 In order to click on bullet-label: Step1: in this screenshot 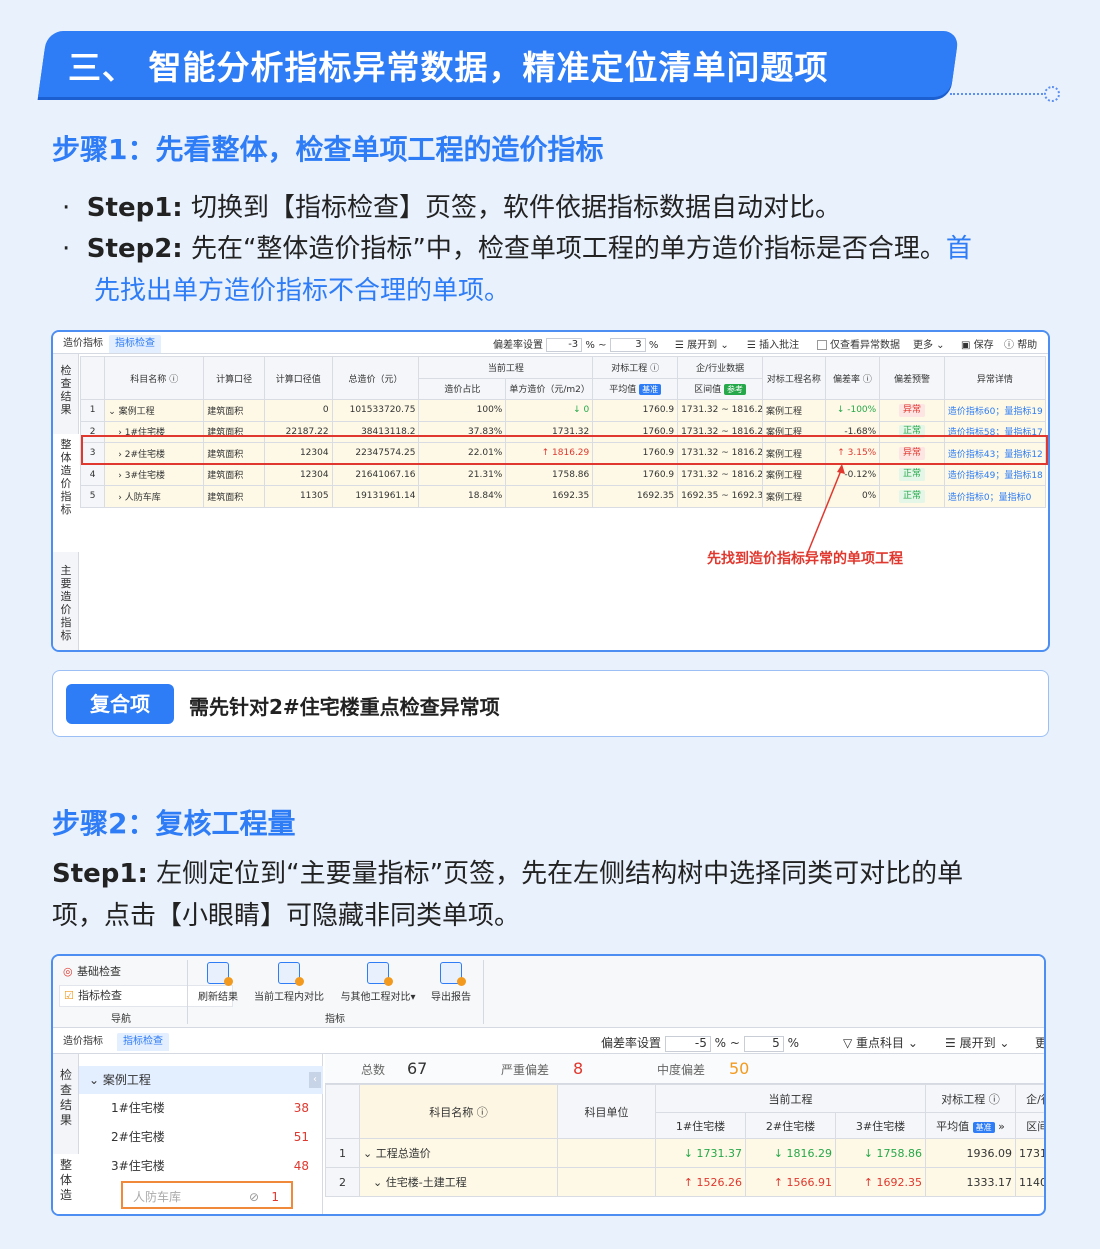, I will do `click(134, 208)`.